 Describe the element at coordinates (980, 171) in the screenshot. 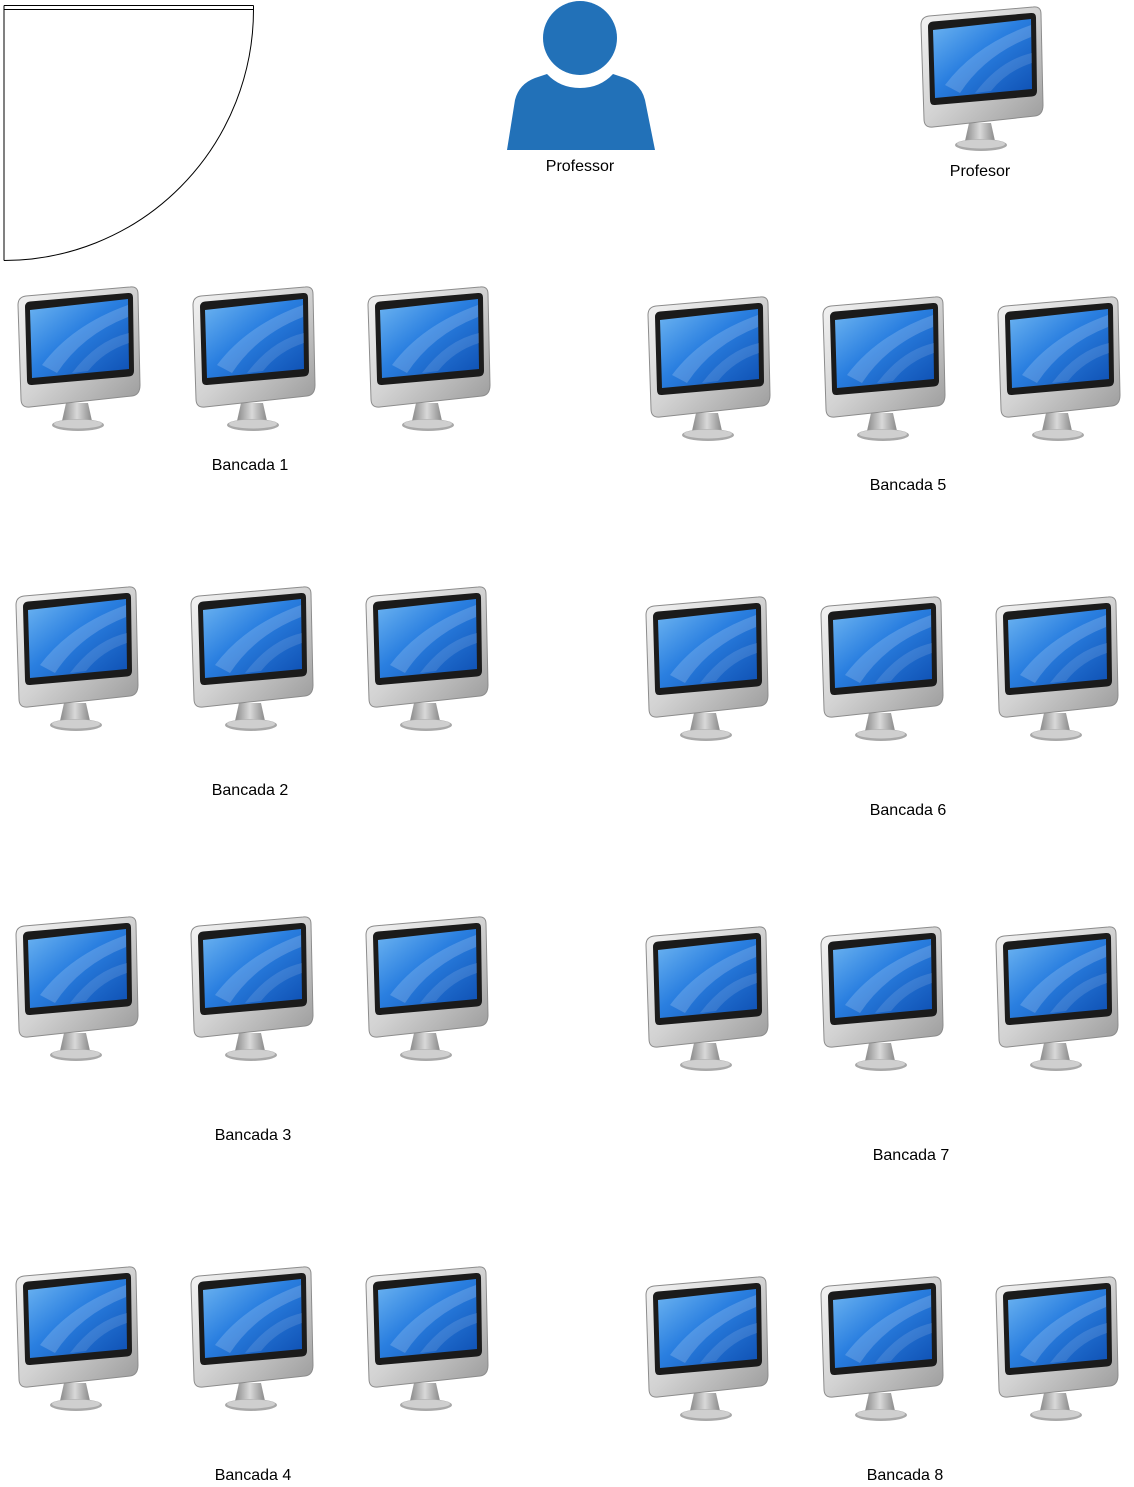

I see `teacher-computer-label: Profesor` at that location.